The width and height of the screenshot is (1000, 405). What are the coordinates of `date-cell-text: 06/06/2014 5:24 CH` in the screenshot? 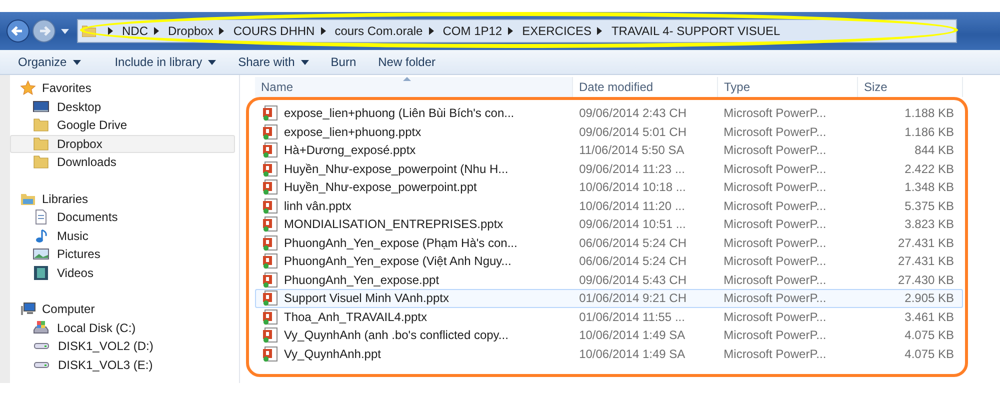 It's located at (633, 261).